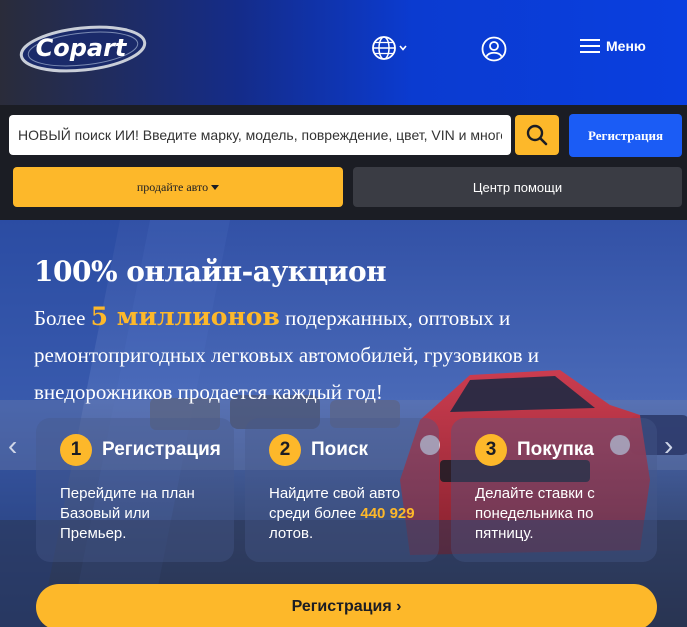 This screenshot has height=627, width=687. I want to click on svg-text: Copart, so click(82, 48).